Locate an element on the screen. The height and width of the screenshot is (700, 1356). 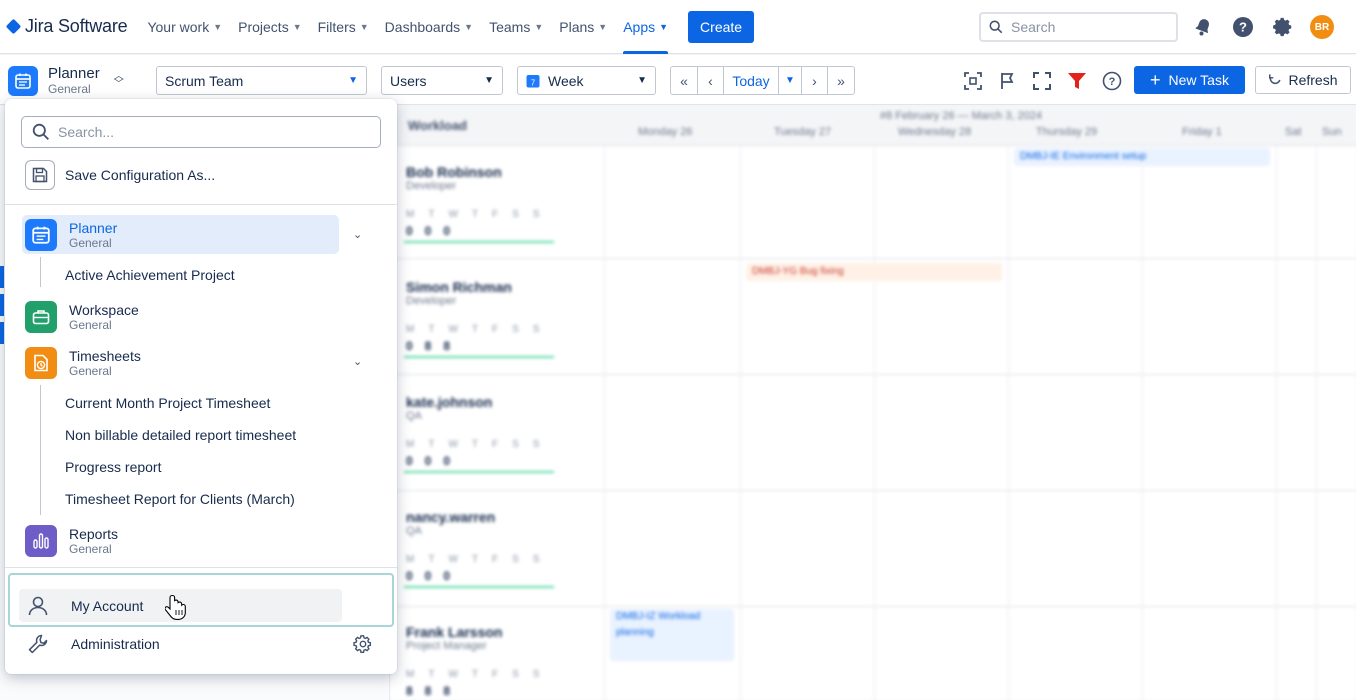
menu-divider is located at coordinates (201, 204).